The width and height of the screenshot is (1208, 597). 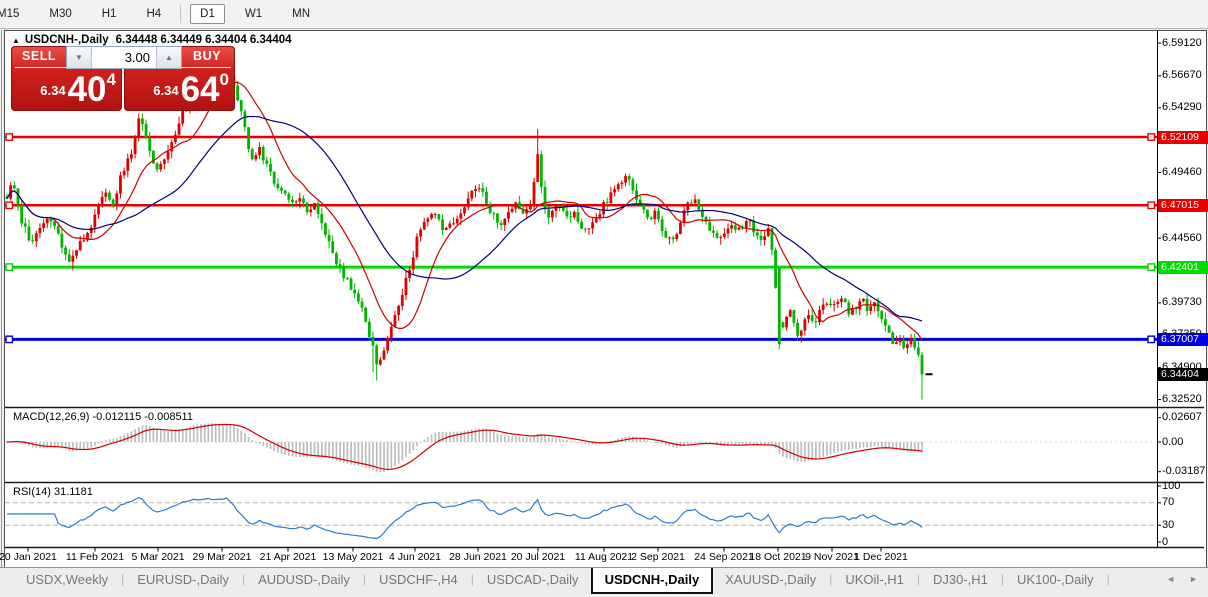 I want to click on date-axis-label: 29 Mar 2021, so click(x=222, y=557).